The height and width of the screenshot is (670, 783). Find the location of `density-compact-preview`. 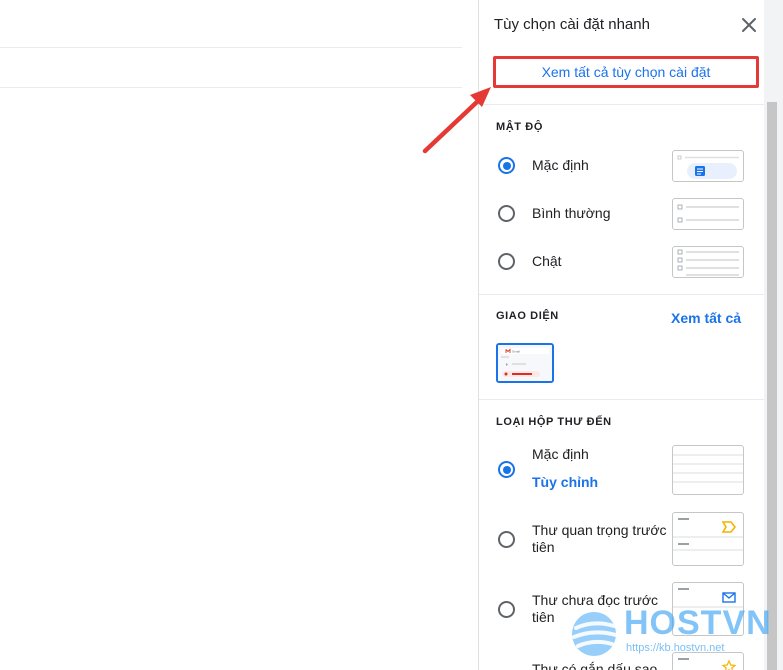

density-compact-preview is located at coordinates (708, 262).